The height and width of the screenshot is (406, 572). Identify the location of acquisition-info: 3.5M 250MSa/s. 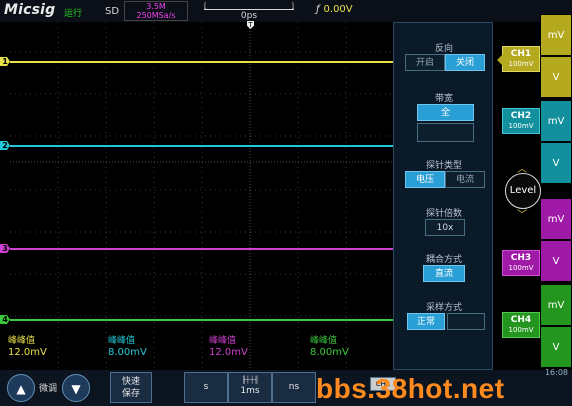
(156, 11).